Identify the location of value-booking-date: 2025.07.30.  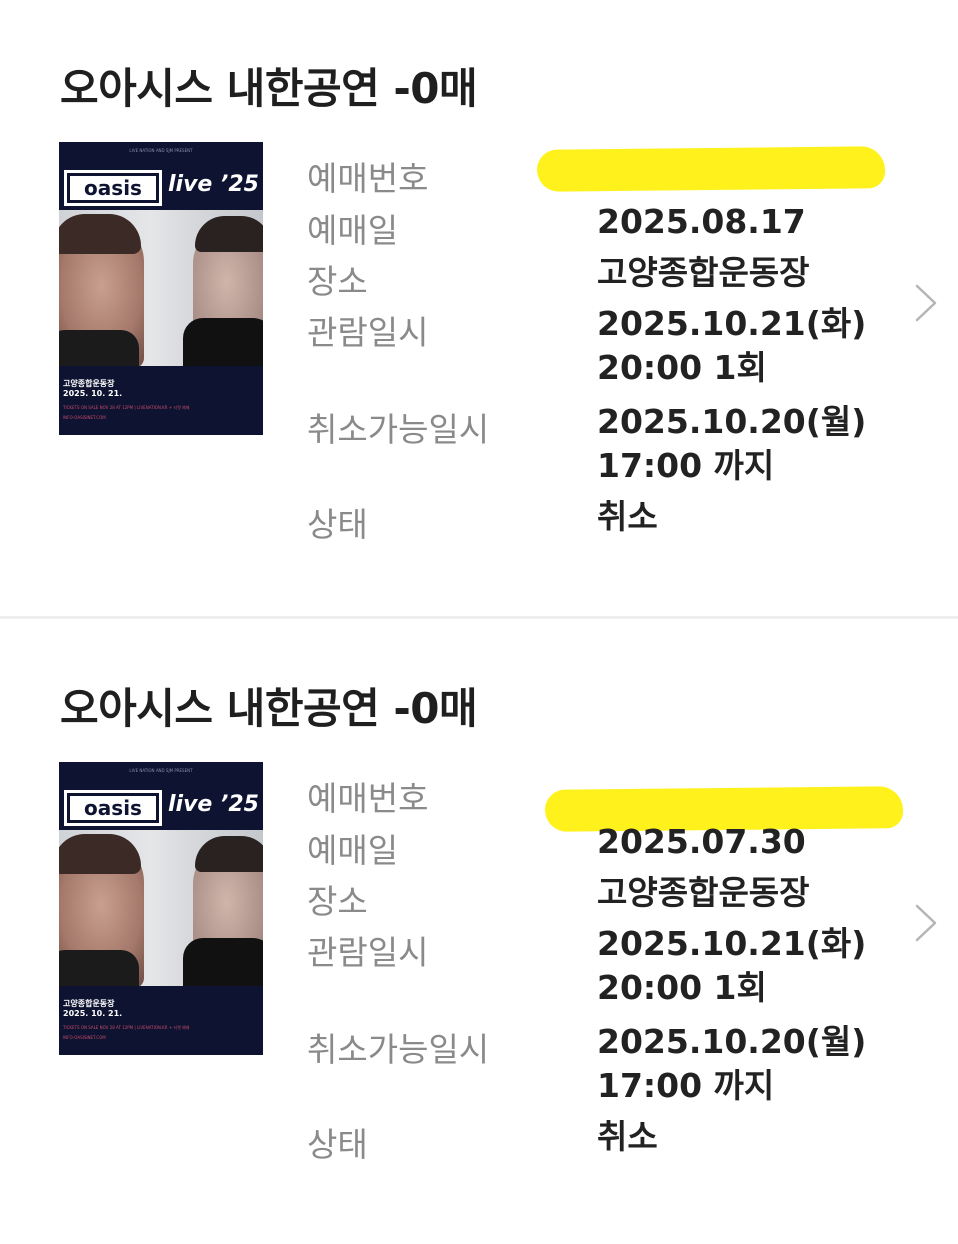
(701, 841).